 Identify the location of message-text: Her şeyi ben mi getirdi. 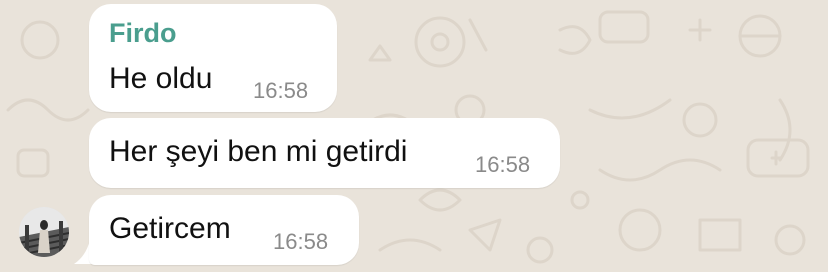
(258, 151).